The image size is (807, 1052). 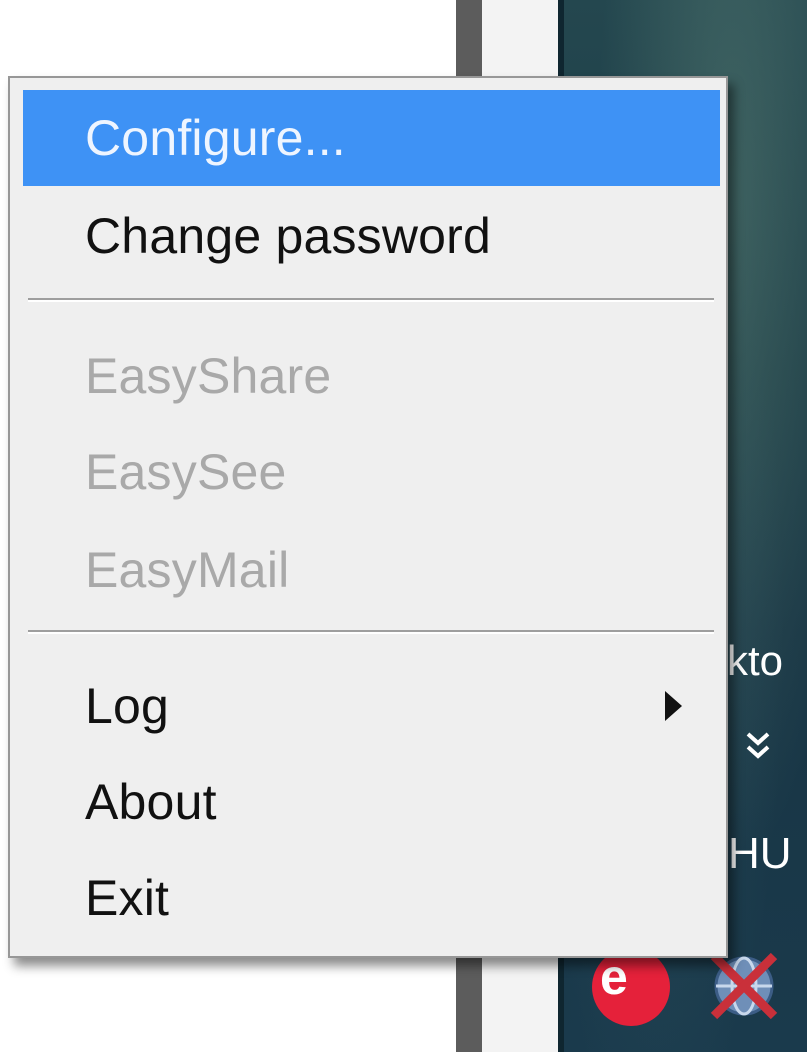 I want to click on menu-item-label: Exit, so click(x=127, y=898).